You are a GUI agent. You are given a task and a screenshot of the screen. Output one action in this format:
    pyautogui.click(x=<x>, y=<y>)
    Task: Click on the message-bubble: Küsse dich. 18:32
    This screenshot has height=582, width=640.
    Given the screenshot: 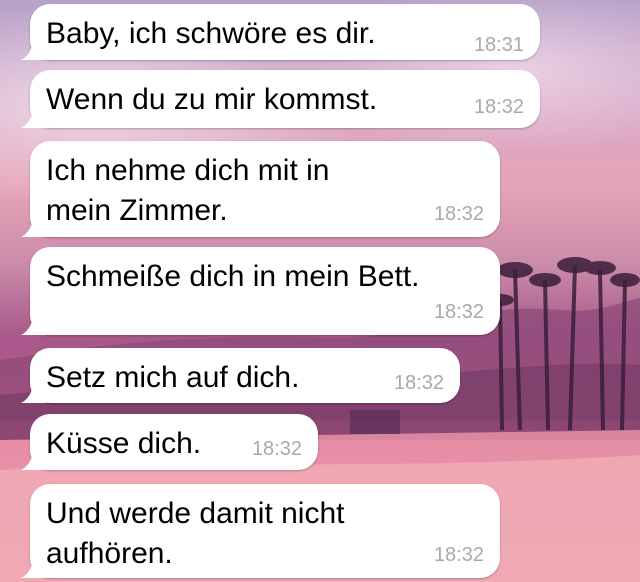 What is the action you would take?
    pyautogui.click(x=169, y=442)
    